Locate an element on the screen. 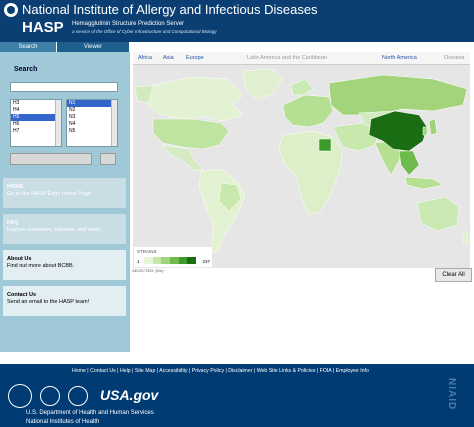  niaid-logo-icon is located at coordinates (11, 10).